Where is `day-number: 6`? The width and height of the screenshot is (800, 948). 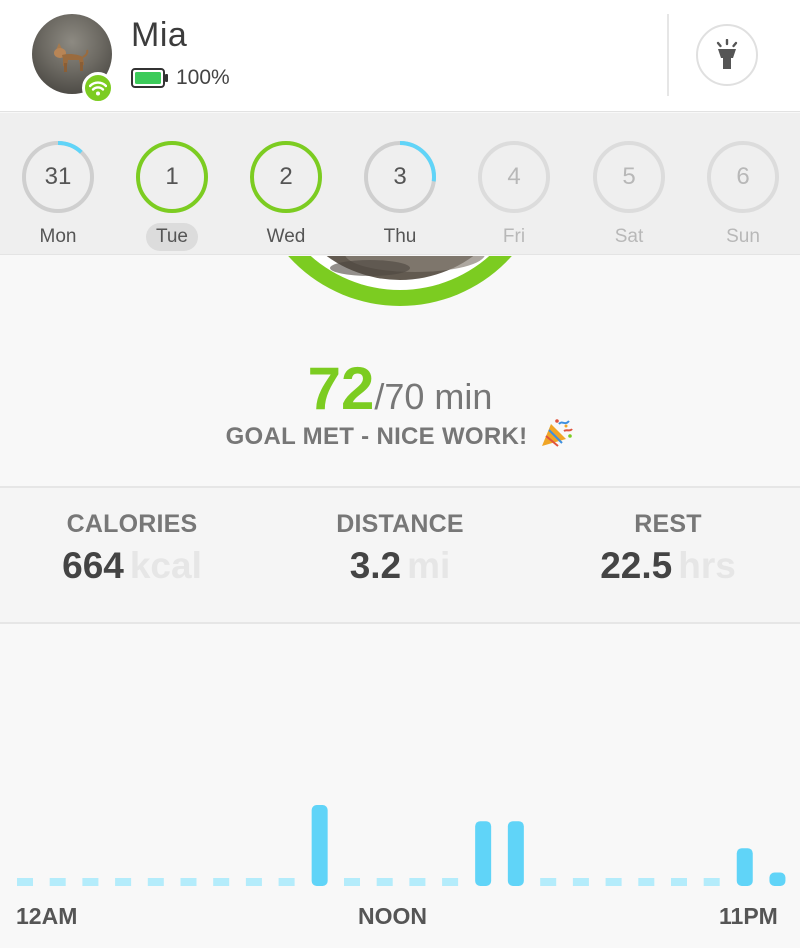
day-number: 6 is located at coordinates (743, 176).